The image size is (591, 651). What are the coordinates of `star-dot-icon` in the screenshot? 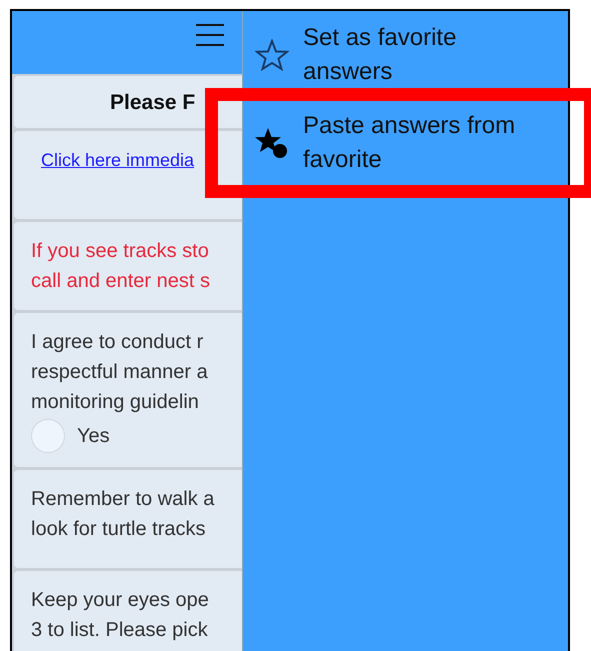 It's located at (272, 143).